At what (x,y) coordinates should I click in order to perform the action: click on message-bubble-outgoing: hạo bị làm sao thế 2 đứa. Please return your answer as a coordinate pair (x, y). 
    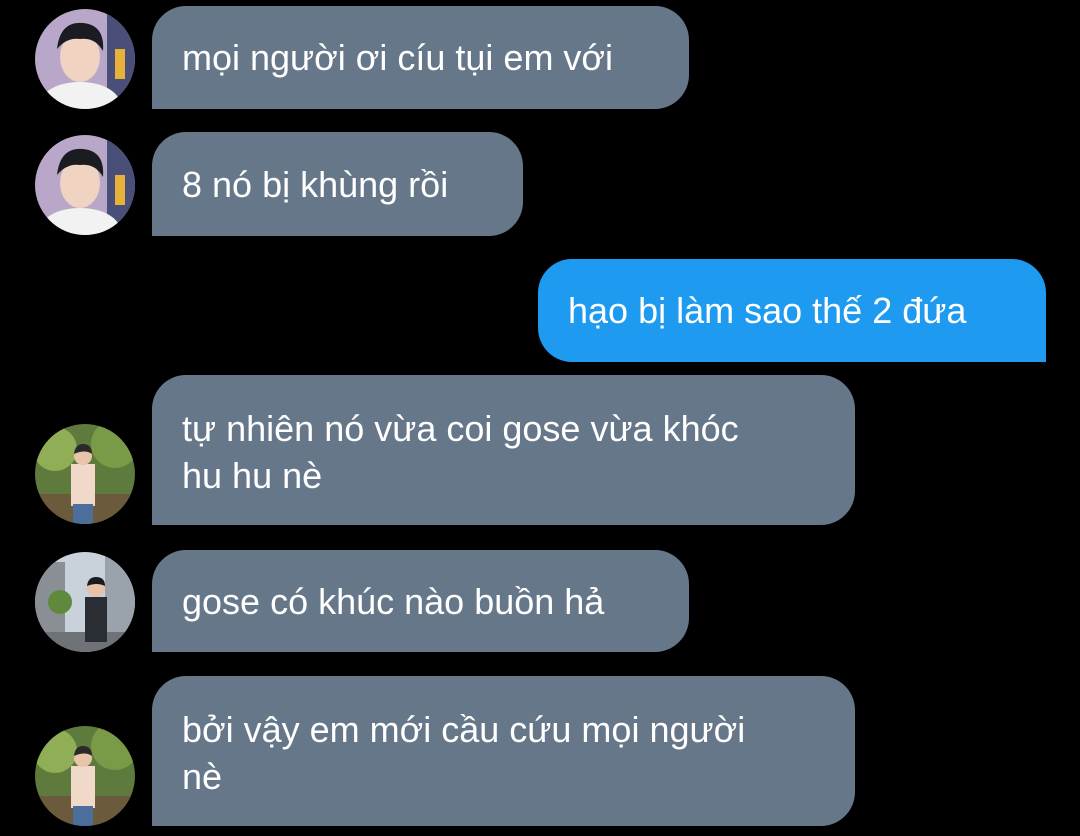
    Looking at the image, I should click on (792, 310).